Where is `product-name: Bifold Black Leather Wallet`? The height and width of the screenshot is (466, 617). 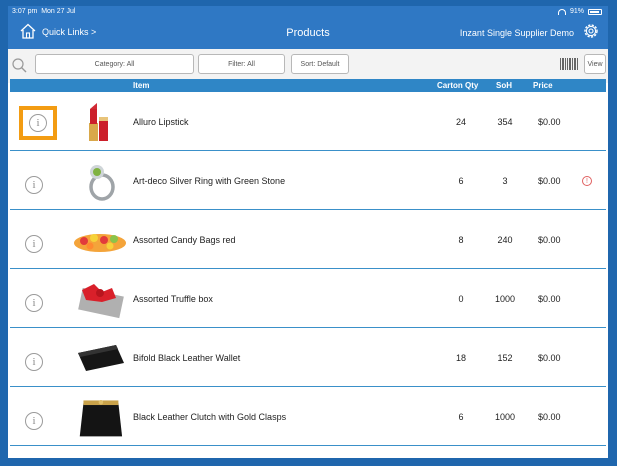 product-name: Bifold Black Leather Wallet is located at coordinates (187, 358).